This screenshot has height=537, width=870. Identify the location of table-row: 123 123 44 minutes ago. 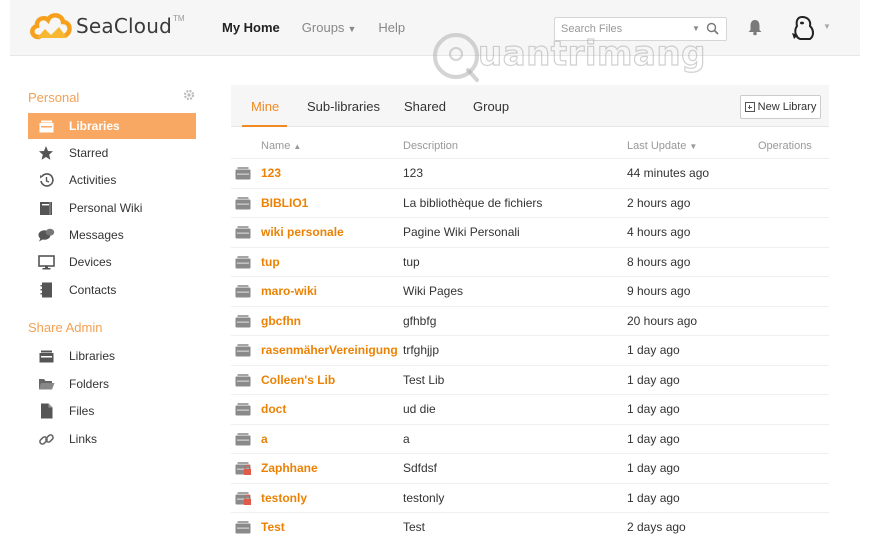
(530, 174).